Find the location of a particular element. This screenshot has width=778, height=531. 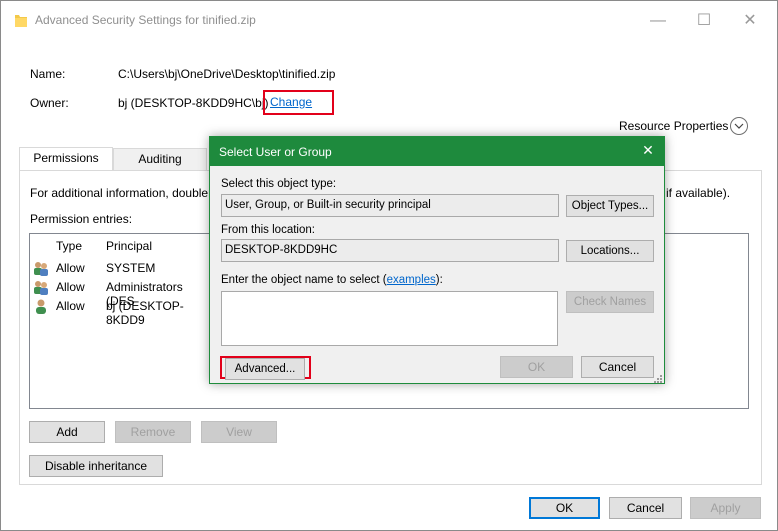

dialog-close-button: ✕ is located at coordinates (648, 150).